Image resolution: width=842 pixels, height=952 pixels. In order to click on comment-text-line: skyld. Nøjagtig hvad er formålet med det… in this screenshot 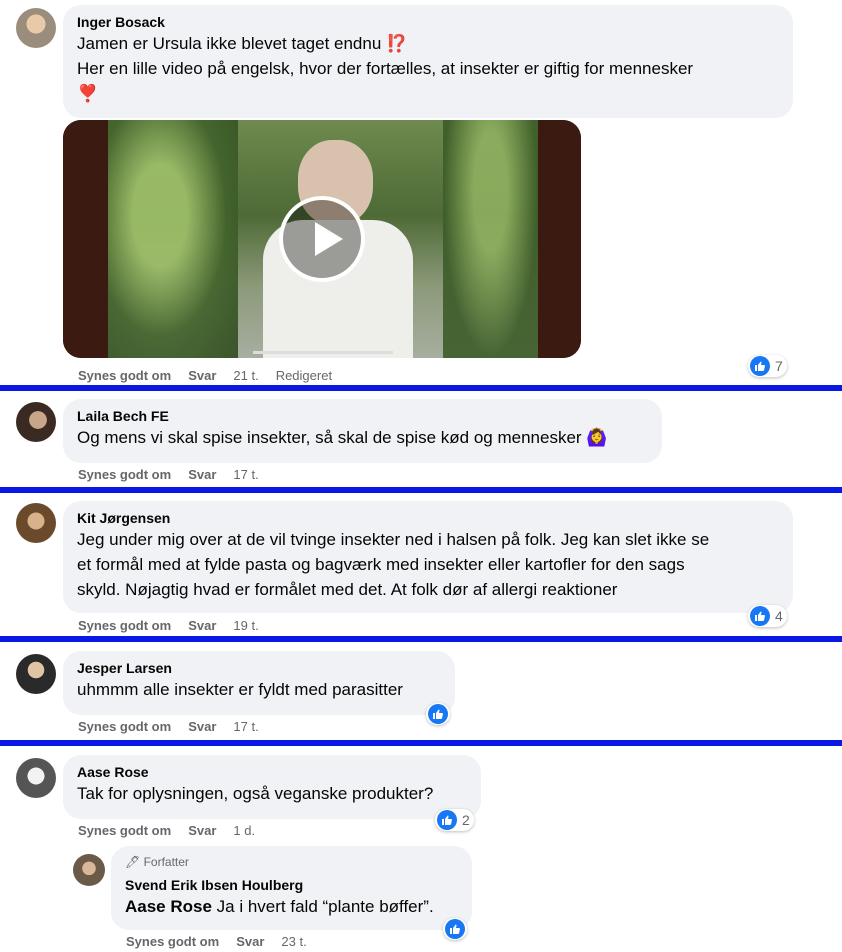, I will do `click(347, 589)`.